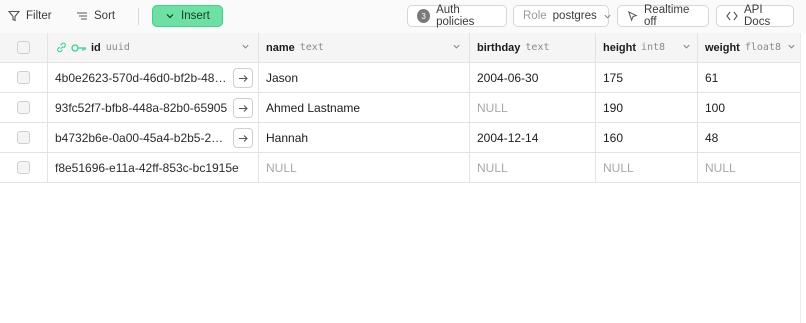 This screenshot has height=323, width=806. What do you see at coordinates (752, 168) in the screenshot?
I see `cell-weight: NULL` at bounding box center [752, 168].